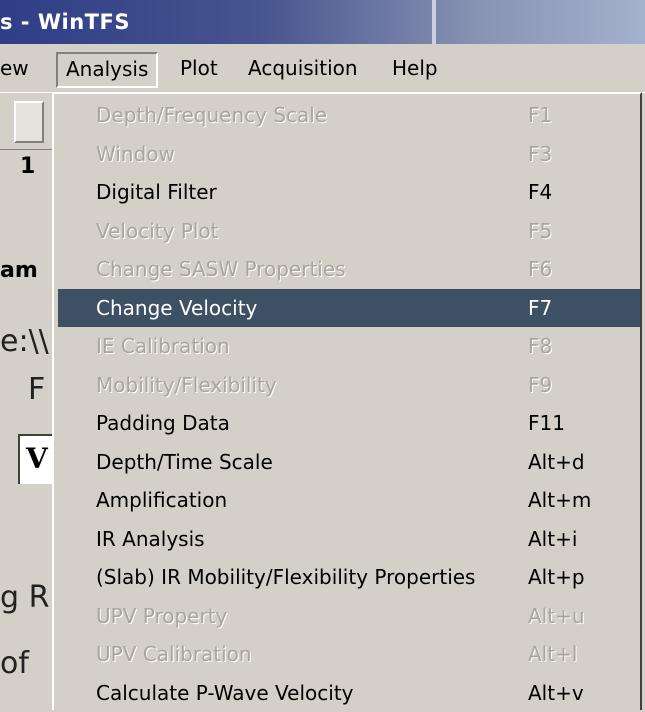  I want to click on title-bar-divider, so click(434, 22).